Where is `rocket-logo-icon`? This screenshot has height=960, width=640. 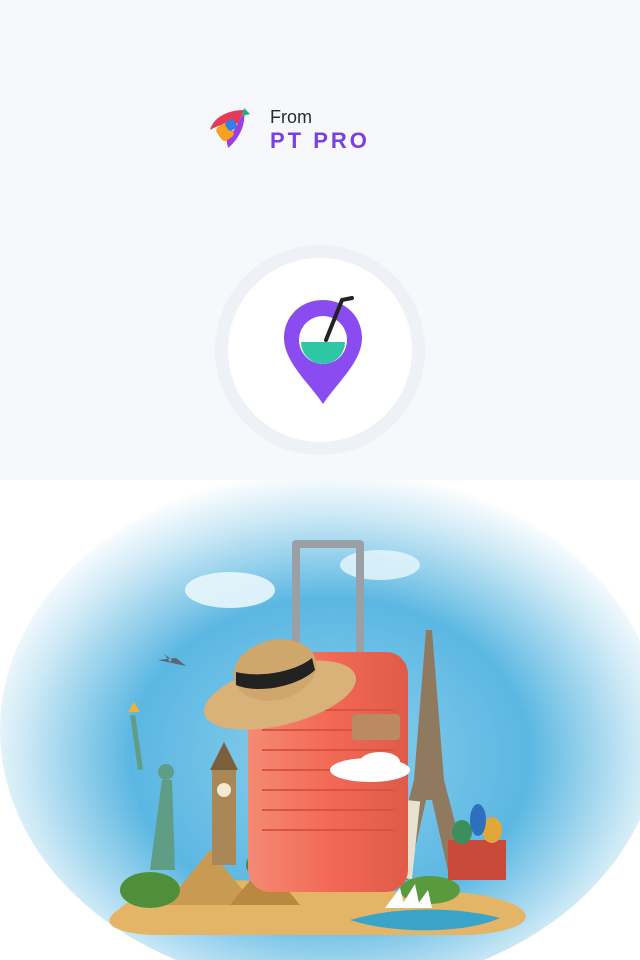
rocket-logo-icon is located at coordinates (230, 128).